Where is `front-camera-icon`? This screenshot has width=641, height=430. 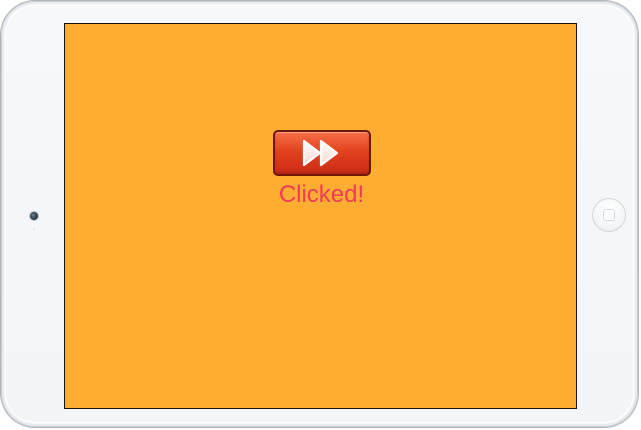
front-camera-icon is located at coordinates (34, 216).